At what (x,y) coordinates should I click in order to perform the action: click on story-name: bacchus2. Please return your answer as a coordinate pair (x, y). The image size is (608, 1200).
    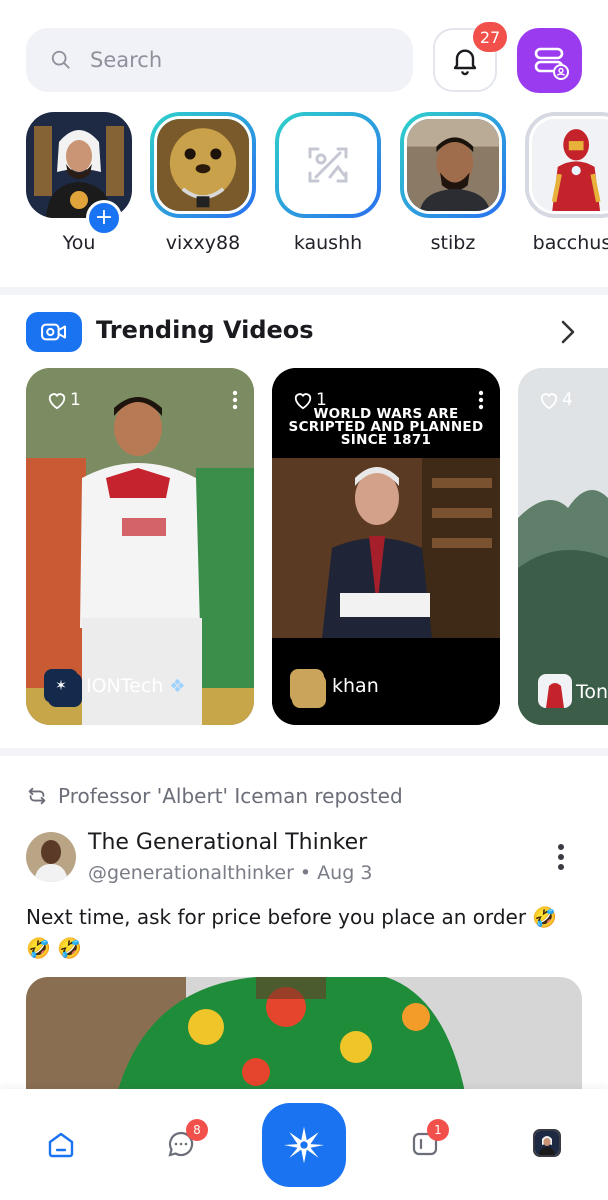
    Looking at the image, I should click on (570, 243).